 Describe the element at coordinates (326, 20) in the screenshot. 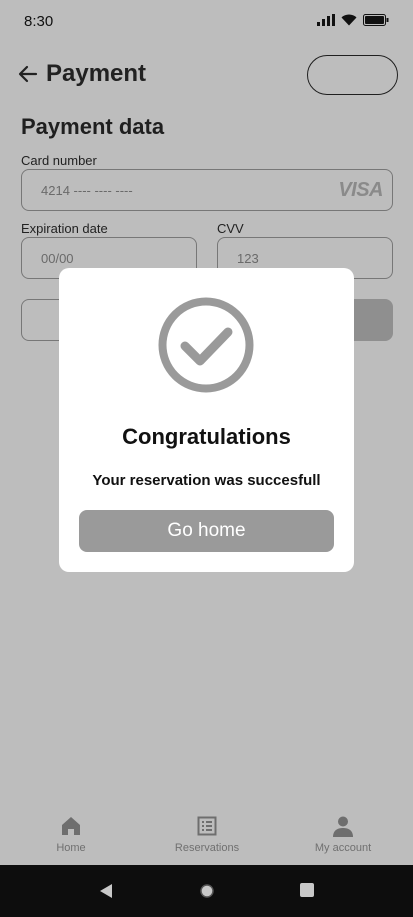

I see `signal-icon` at that location.